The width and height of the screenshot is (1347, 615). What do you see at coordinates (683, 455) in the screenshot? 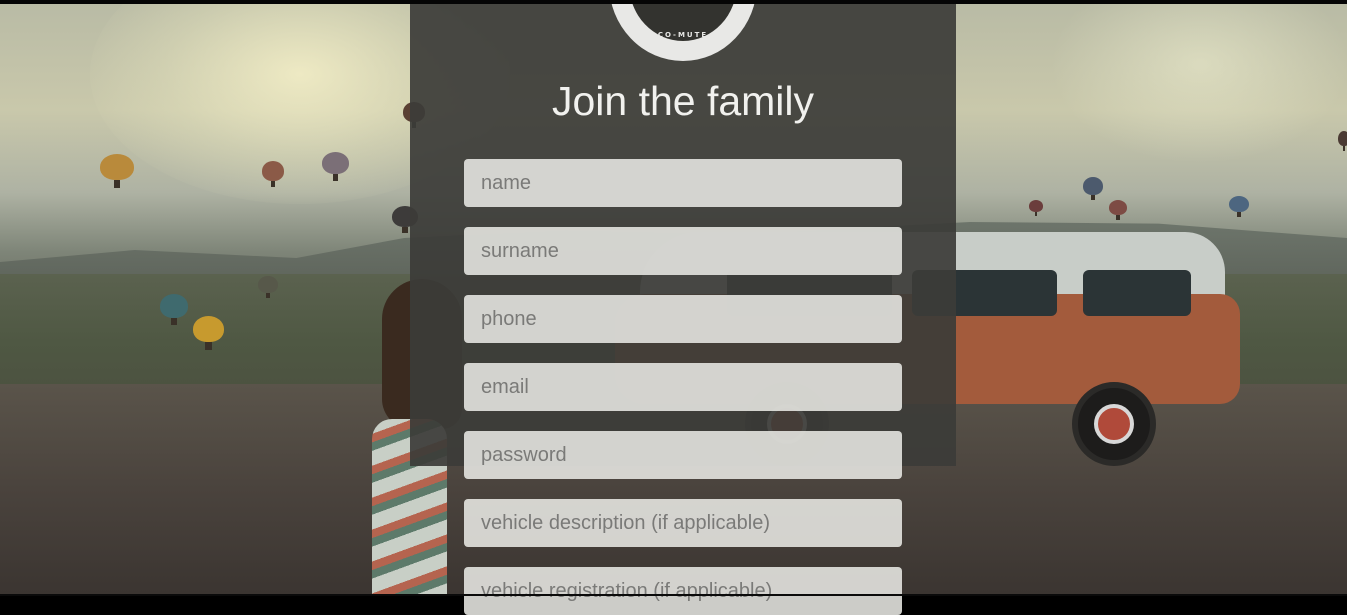
I see `password-input` at bounding box center [683, 455].